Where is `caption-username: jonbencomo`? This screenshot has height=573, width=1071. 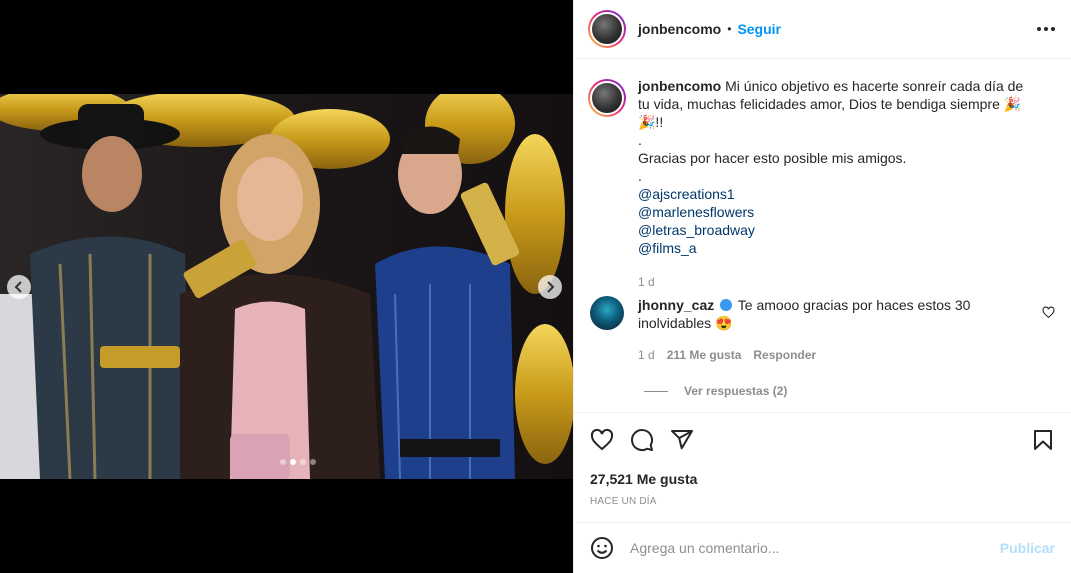 caption-username: jonbencomo is located at coordinates (679, 86).